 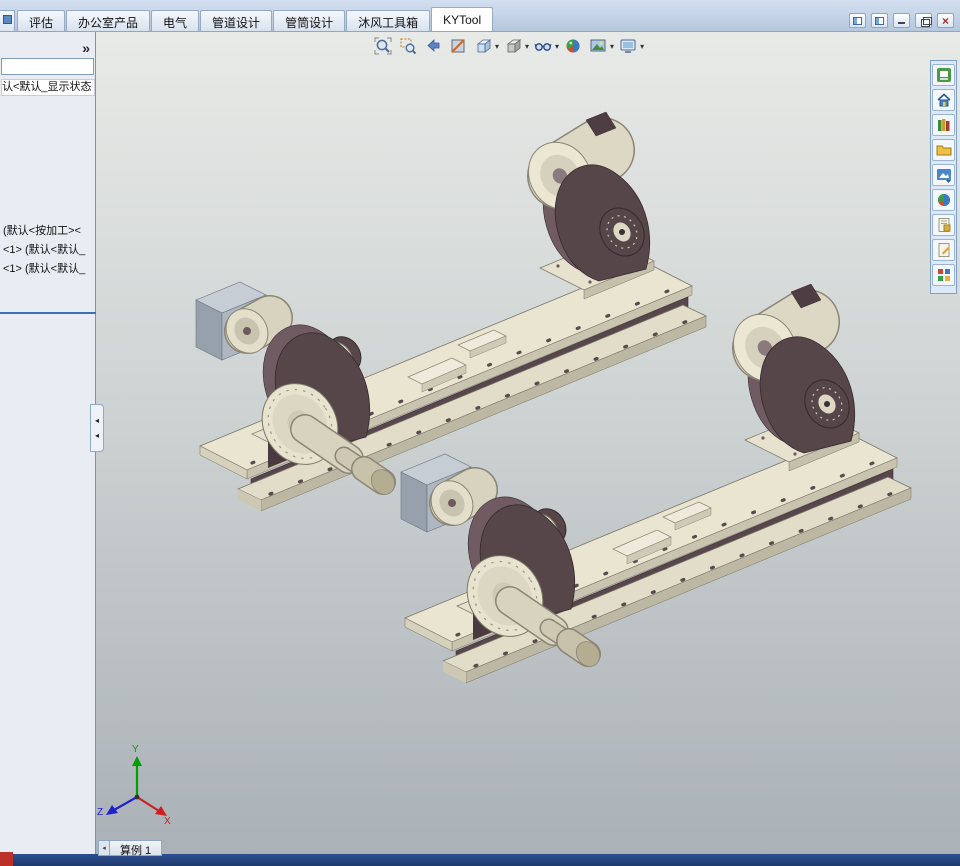 I want to click on custom-properties-icon, so click(x=943, y=225).